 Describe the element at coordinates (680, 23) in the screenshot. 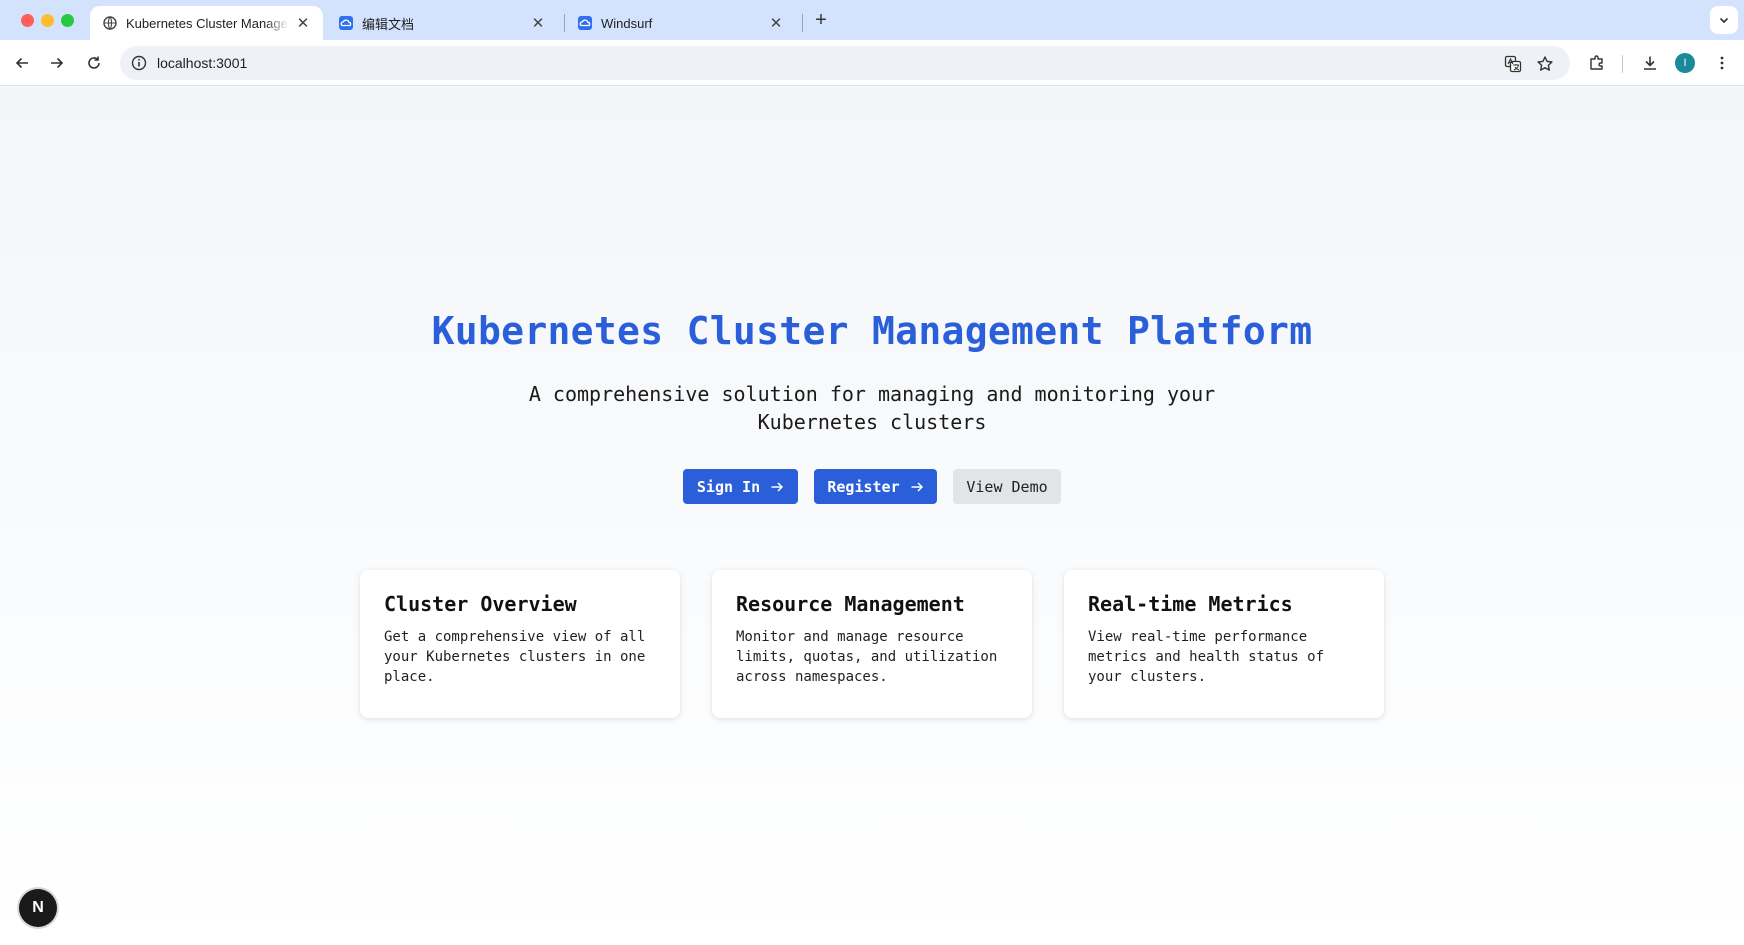

I see `tab-windsurf: Windsurf ✕` at that location.